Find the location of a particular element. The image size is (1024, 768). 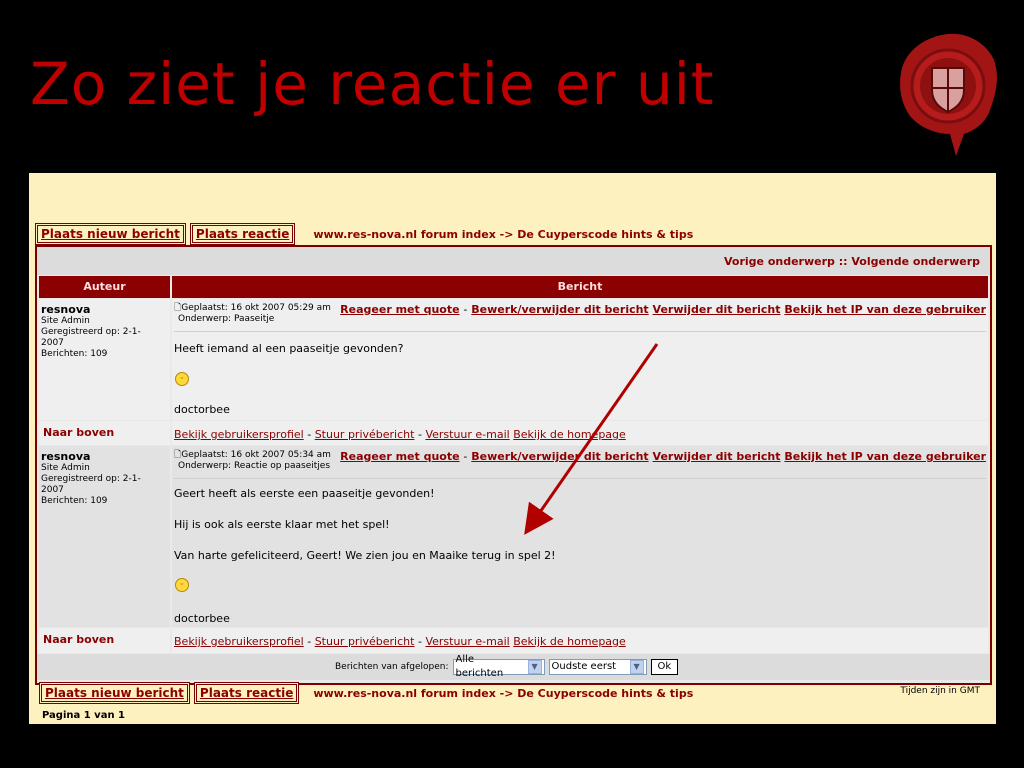

slide-title: Zo ziet je reactie er uit is located at coordinates (372, 84).